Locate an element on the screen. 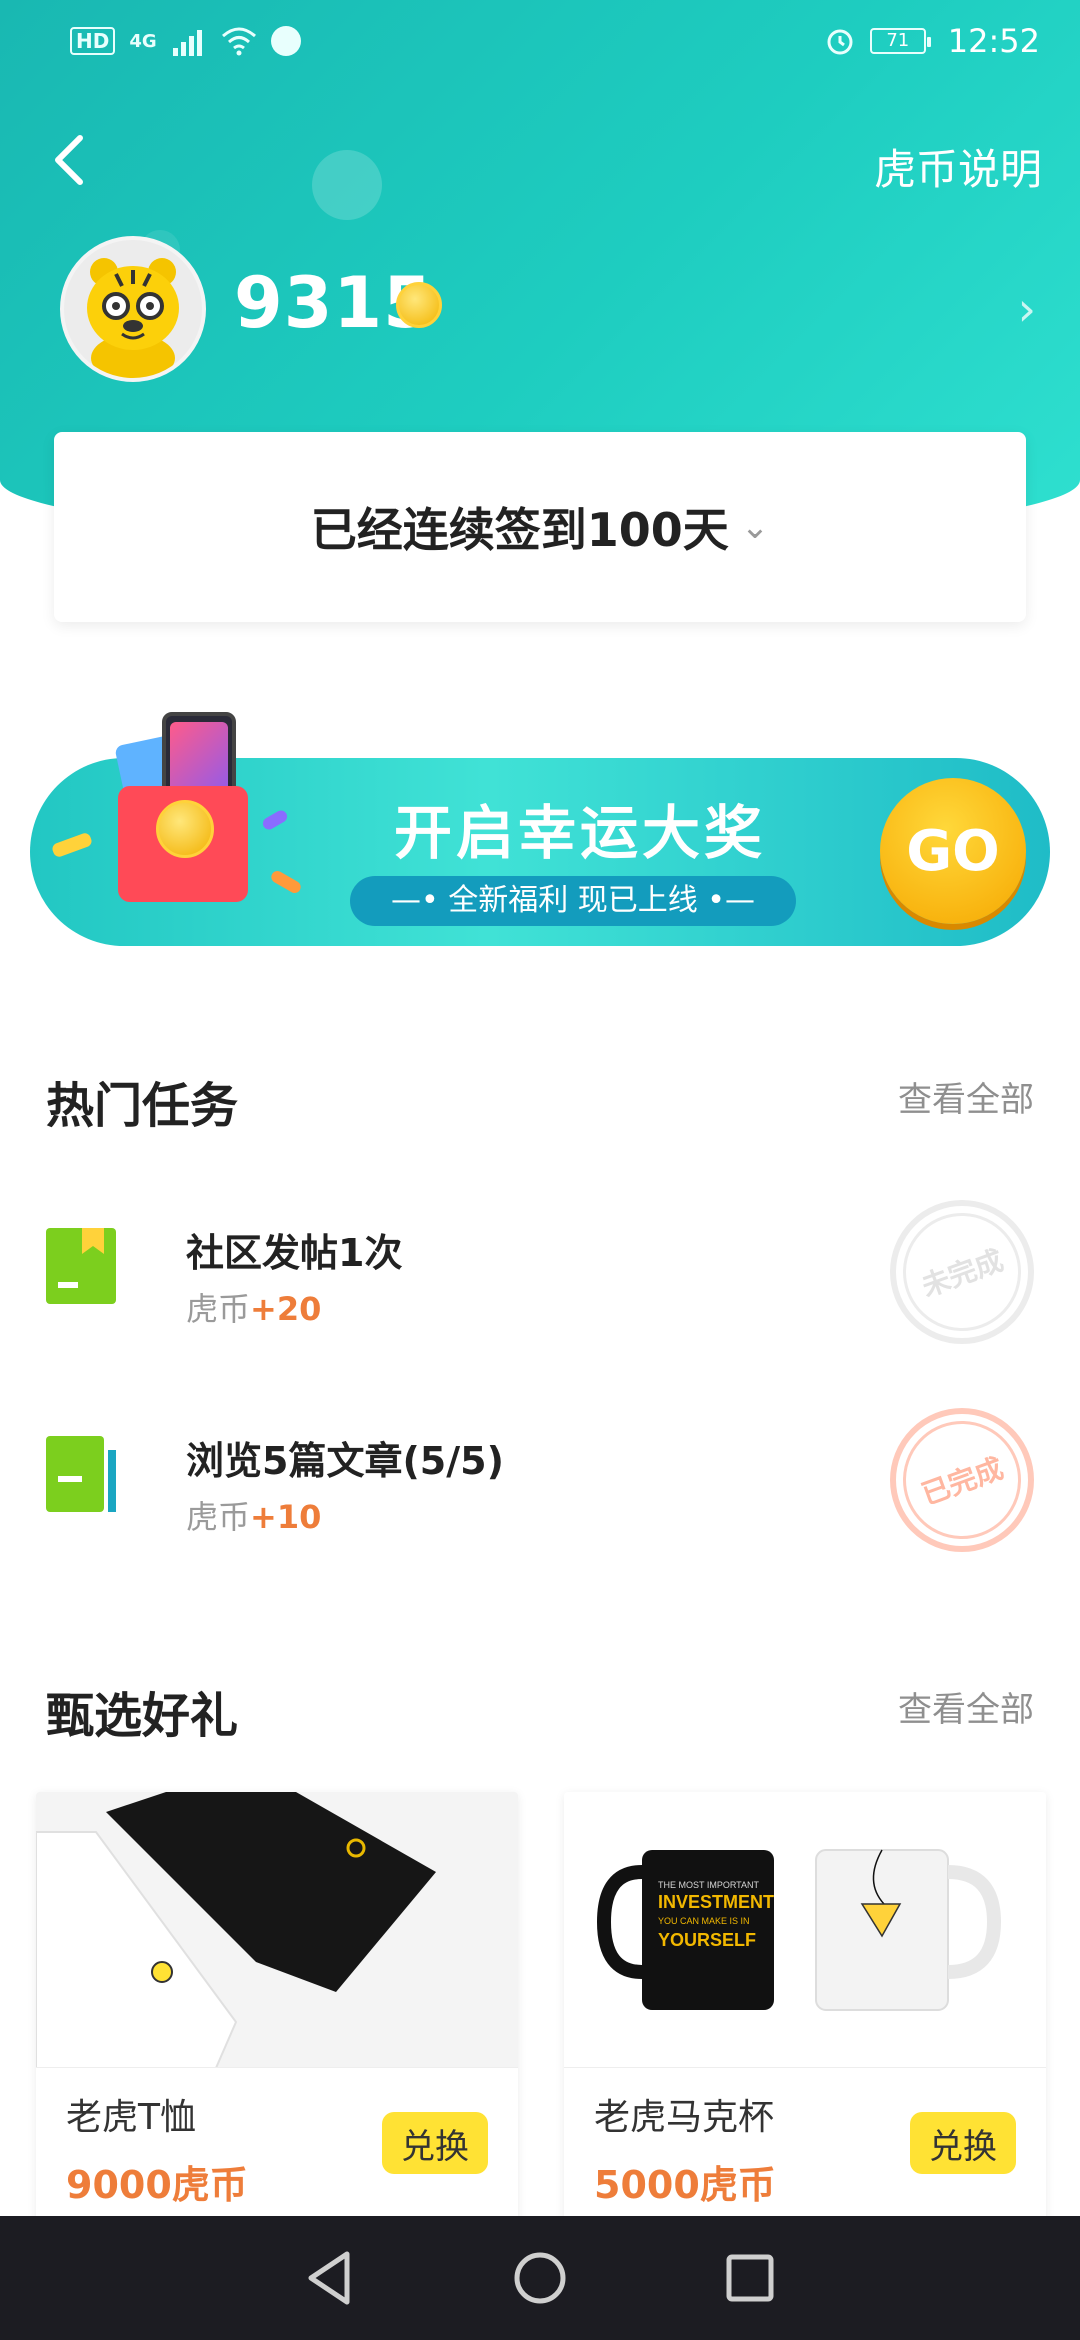 The width and height of the screenshot is (1080, 2340). nav-recents-button is located at coordinates (750, 2278).